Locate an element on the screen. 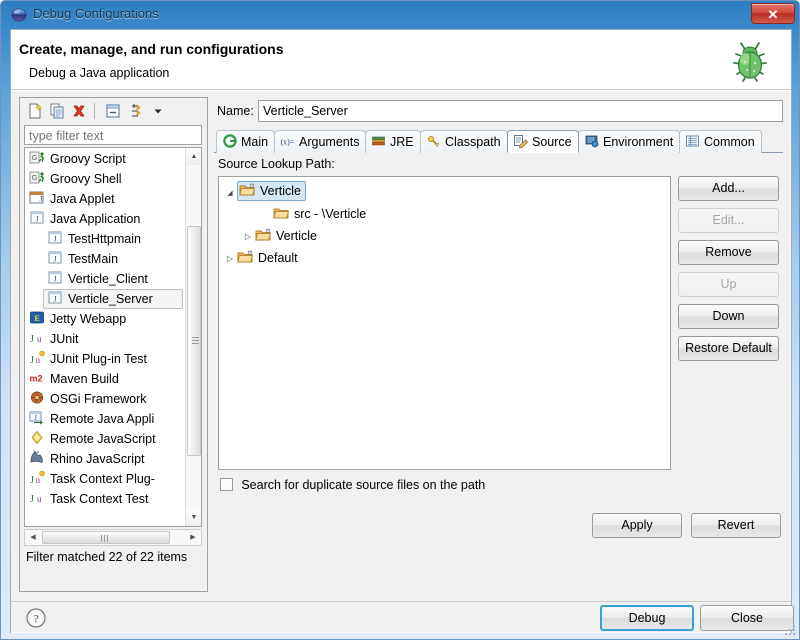  resize-grip-icon is located at coordinates (790, 630).